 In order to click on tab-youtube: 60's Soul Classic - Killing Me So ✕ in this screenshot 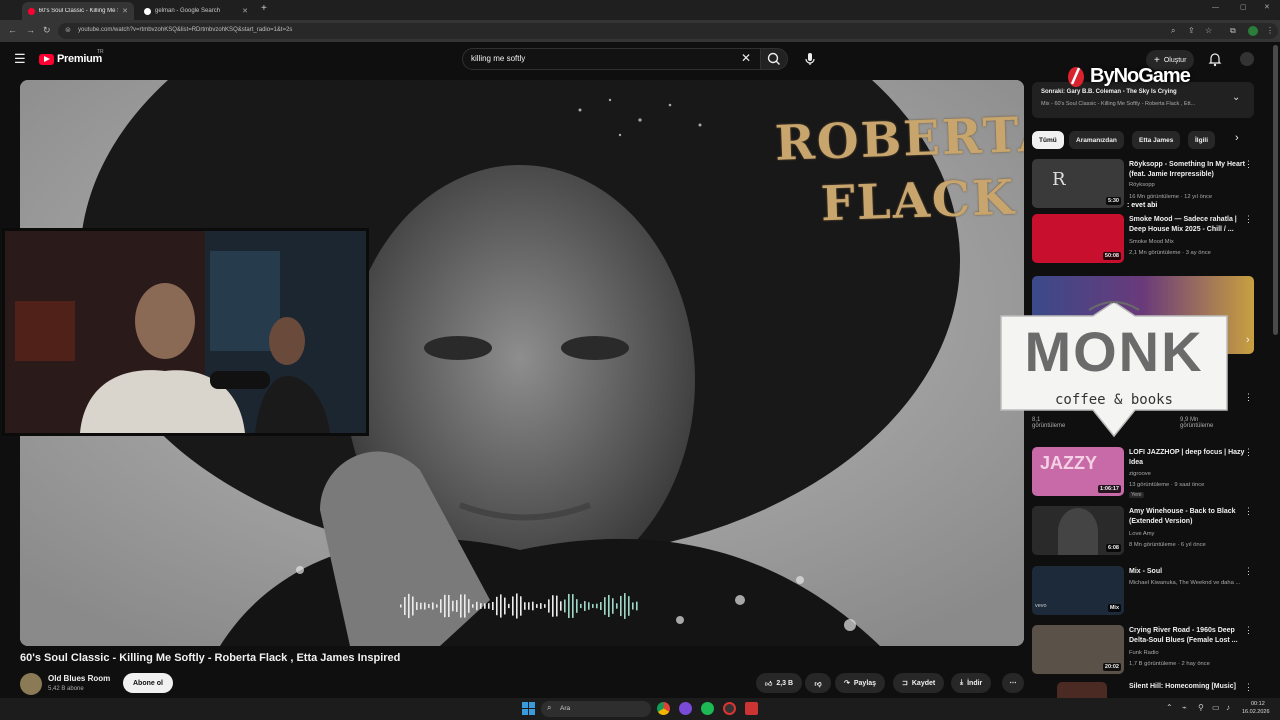, I will do `click(78, 11)`.